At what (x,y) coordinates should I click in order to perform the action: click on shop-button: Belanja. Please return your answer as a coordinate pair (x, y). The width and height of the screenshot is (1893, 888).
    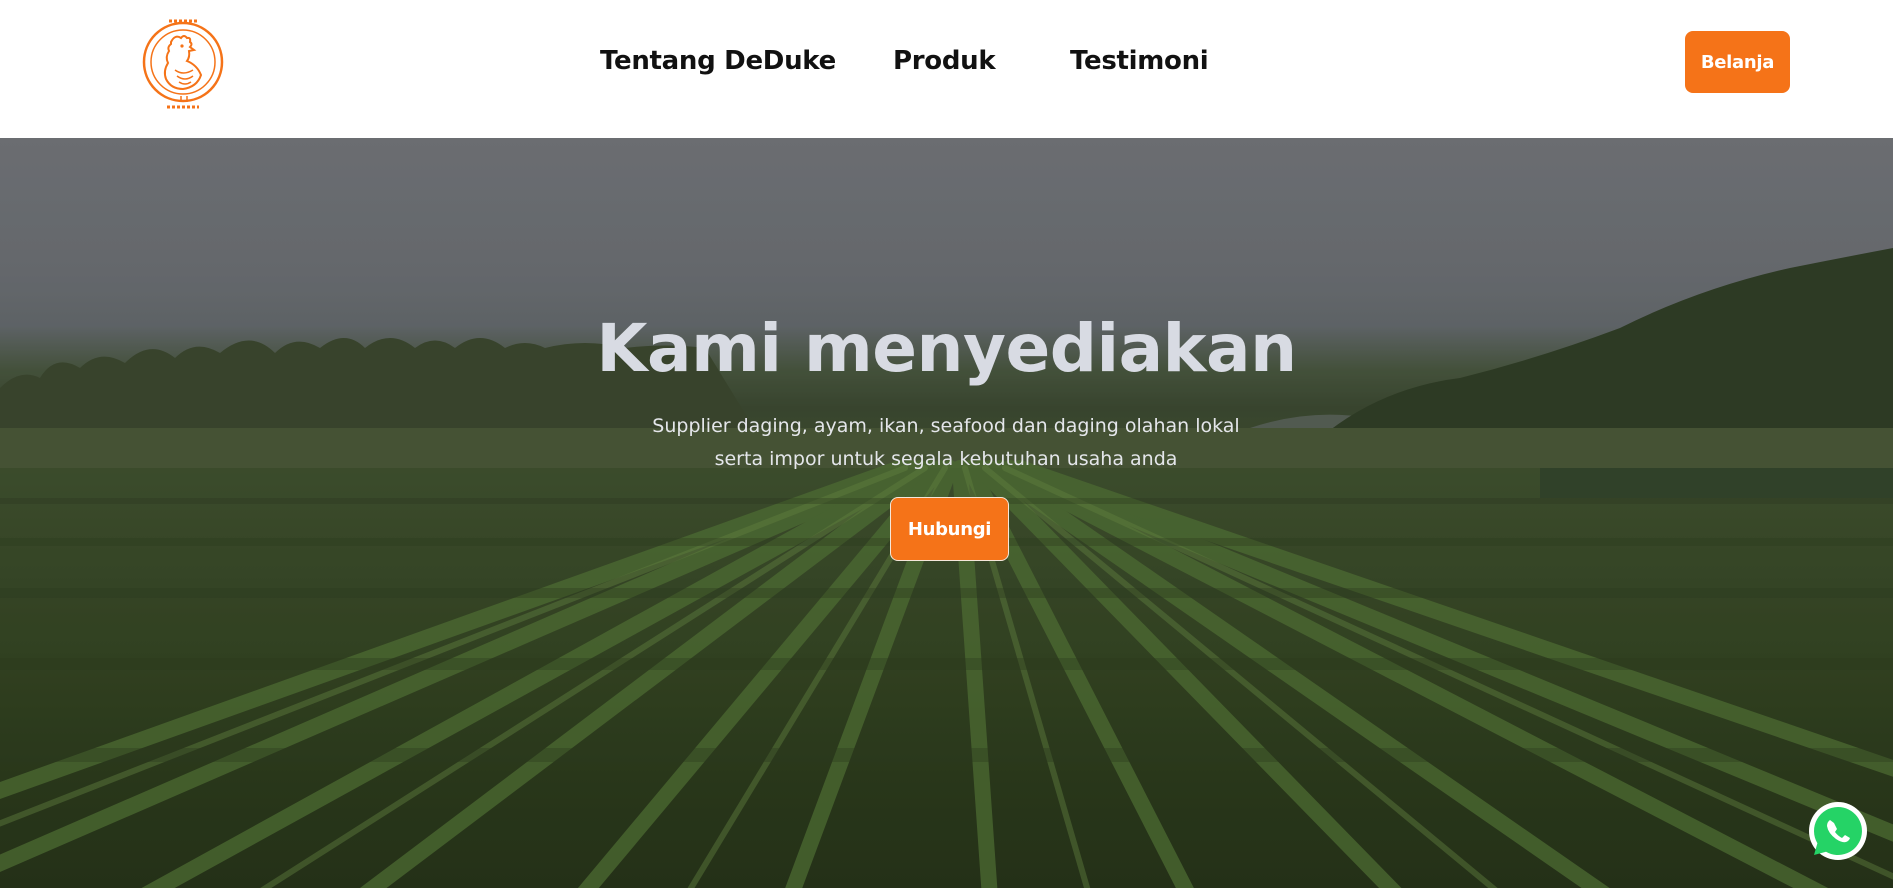
    Looking at the image, I should click on (1737, 62).